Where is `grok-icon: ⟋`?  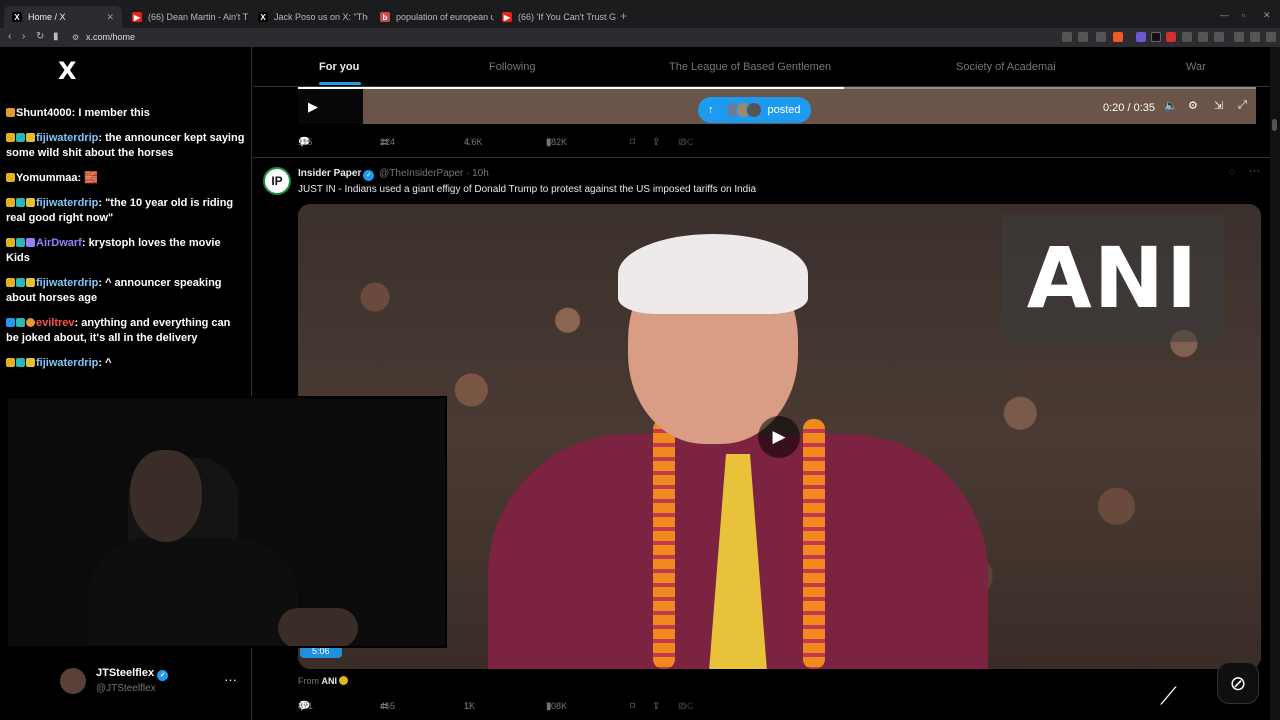
grok-icon: ⟋ is located at coordinates (1168, 696).